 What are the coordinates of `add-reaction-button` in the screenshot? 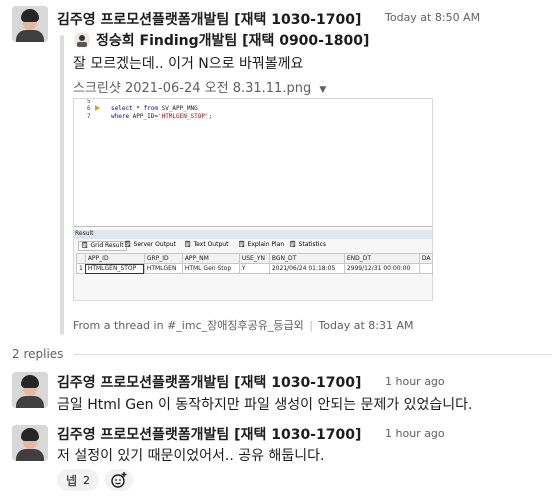 It's located at (119, 480).